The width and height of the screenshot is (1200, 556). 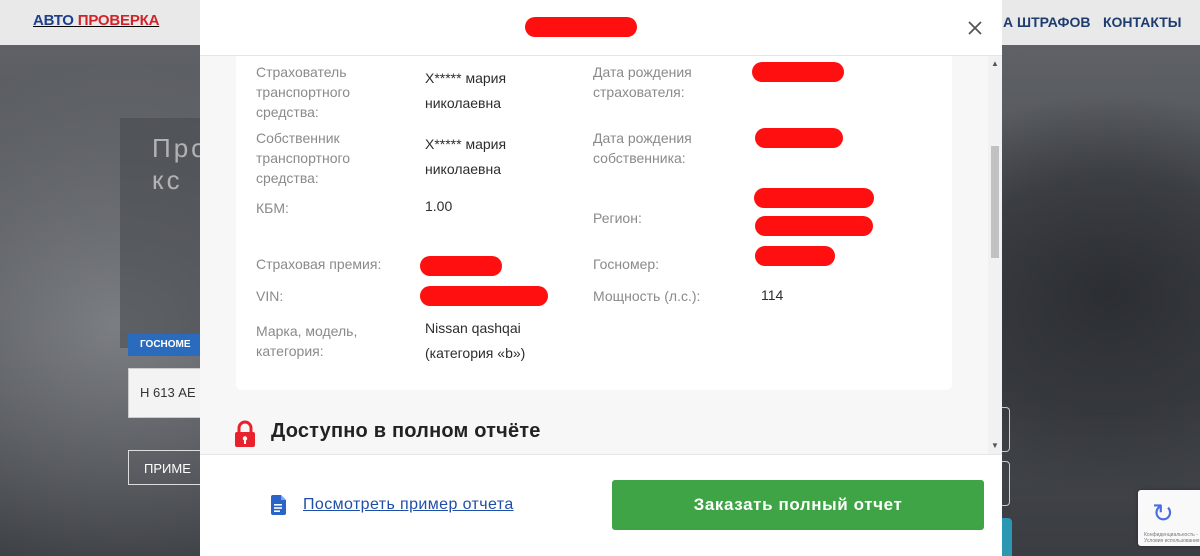 I want to click on label-make-model: Марка, модель, категория:, so click(x=307, y=341).